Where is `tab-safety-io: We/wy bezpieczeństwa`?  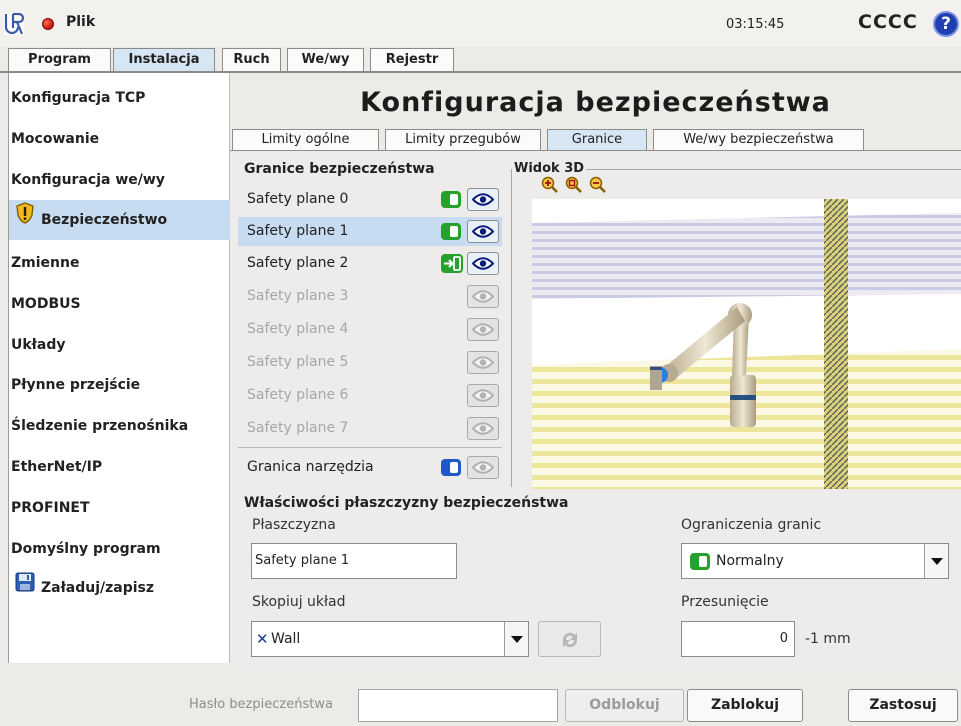 tab-safety-io: We/wy bezpieczeństwa is located at coordinates (758, 140).